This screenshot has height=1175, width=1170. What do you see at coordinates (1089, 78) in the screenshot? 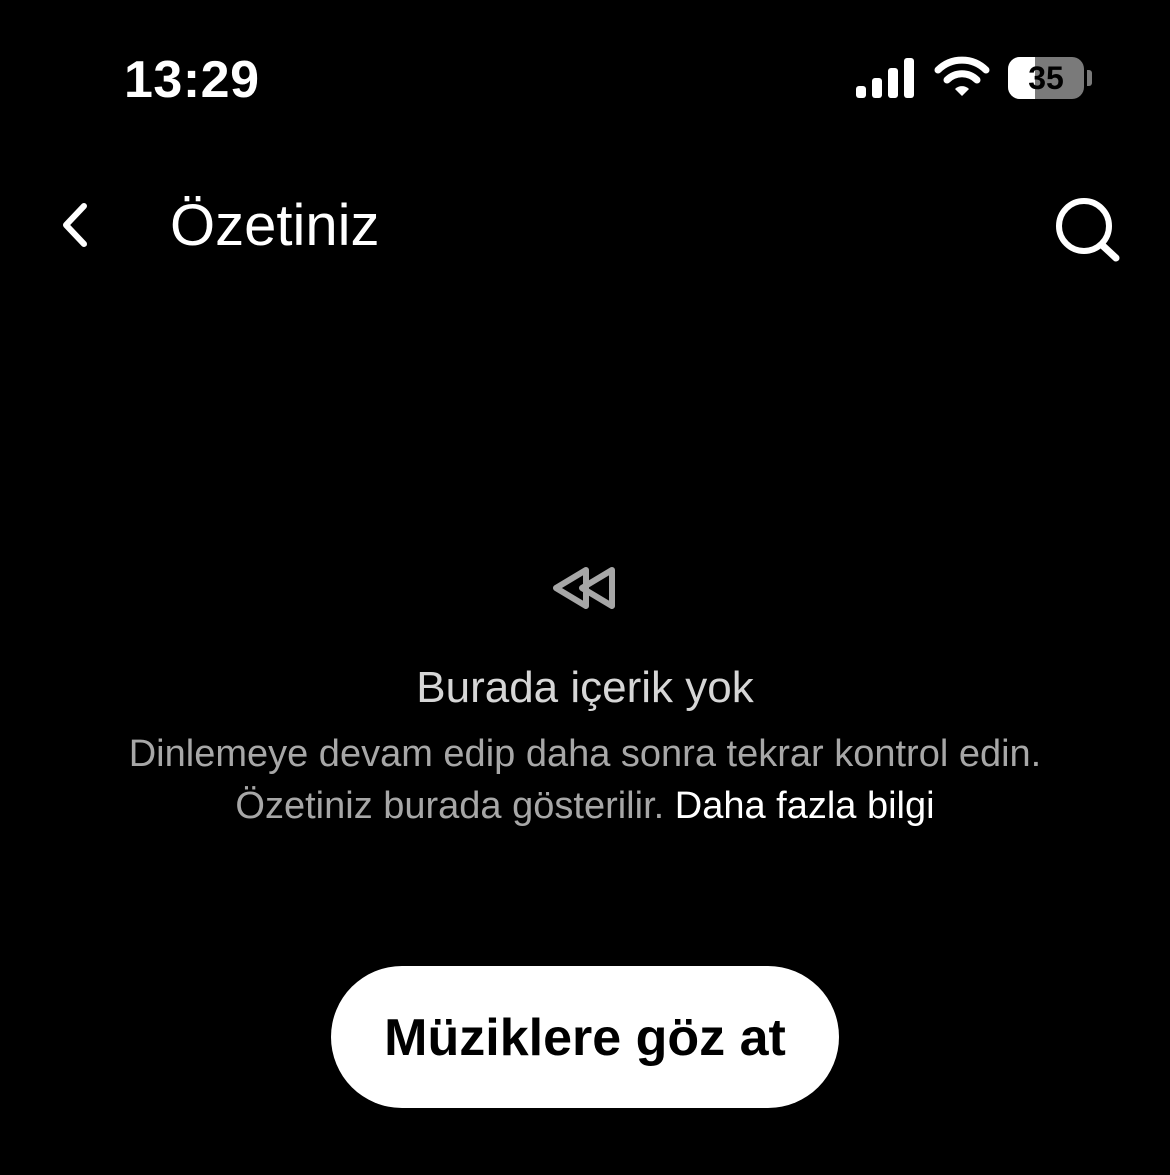
I see `battery-cap` at bounding box center [1089, 78].